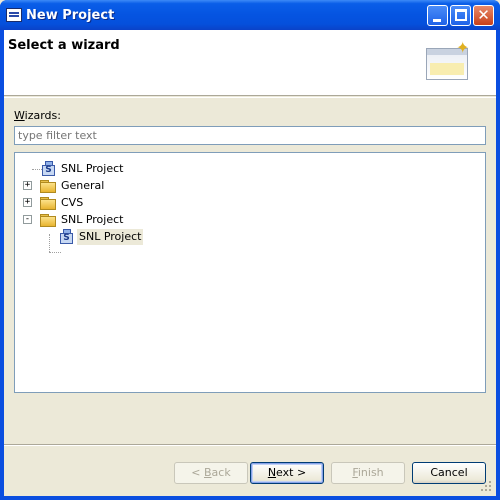 Image resolution: width=500 pixels, height=500 pixels. What do you see at coordinates (250, 97) in the screenshot?
I see `banner-divider` at bounding box center [250, 97].